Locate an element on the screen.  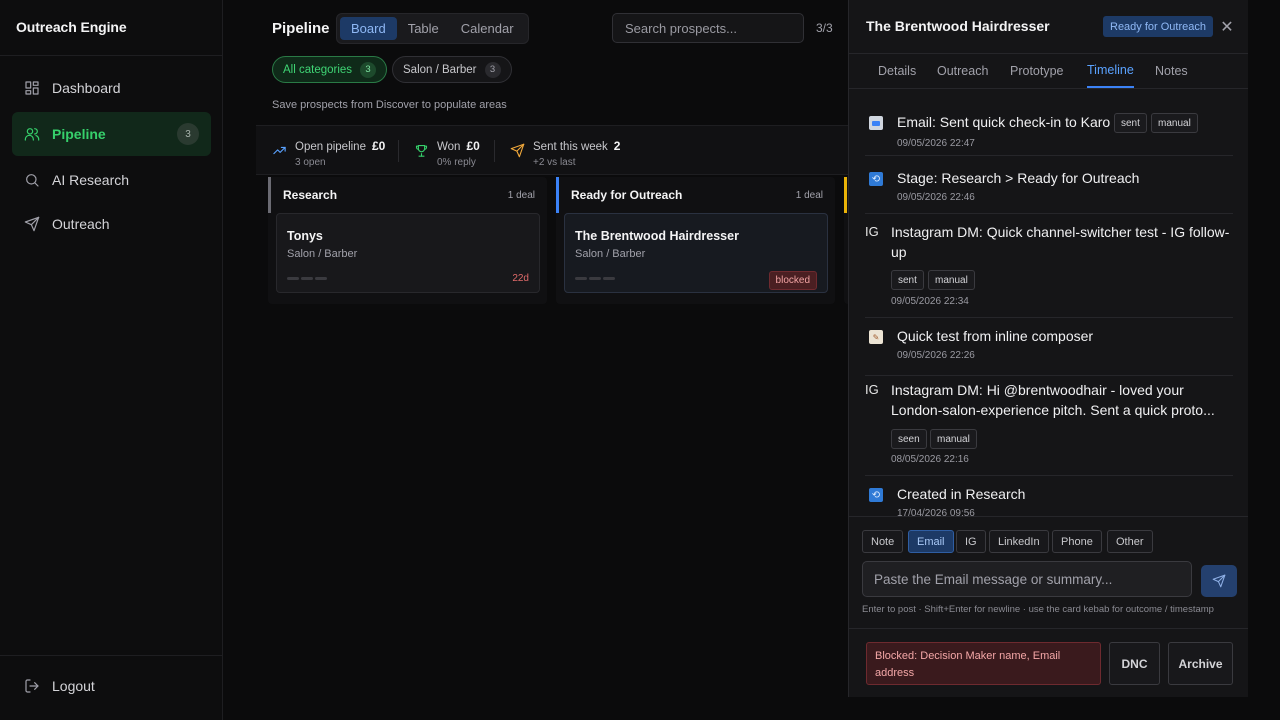
page-gutter is located at coordinates (1264, 360).